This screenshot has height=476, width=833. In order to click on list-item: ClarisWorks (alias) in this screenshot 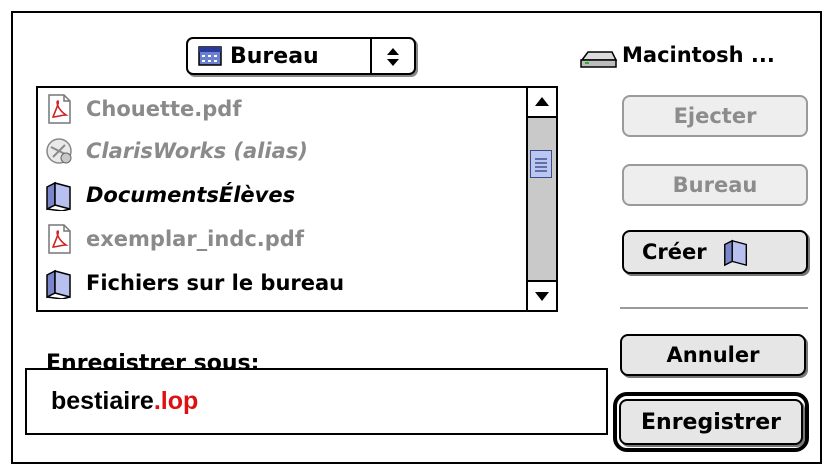, I will do `click(280, 151)`.